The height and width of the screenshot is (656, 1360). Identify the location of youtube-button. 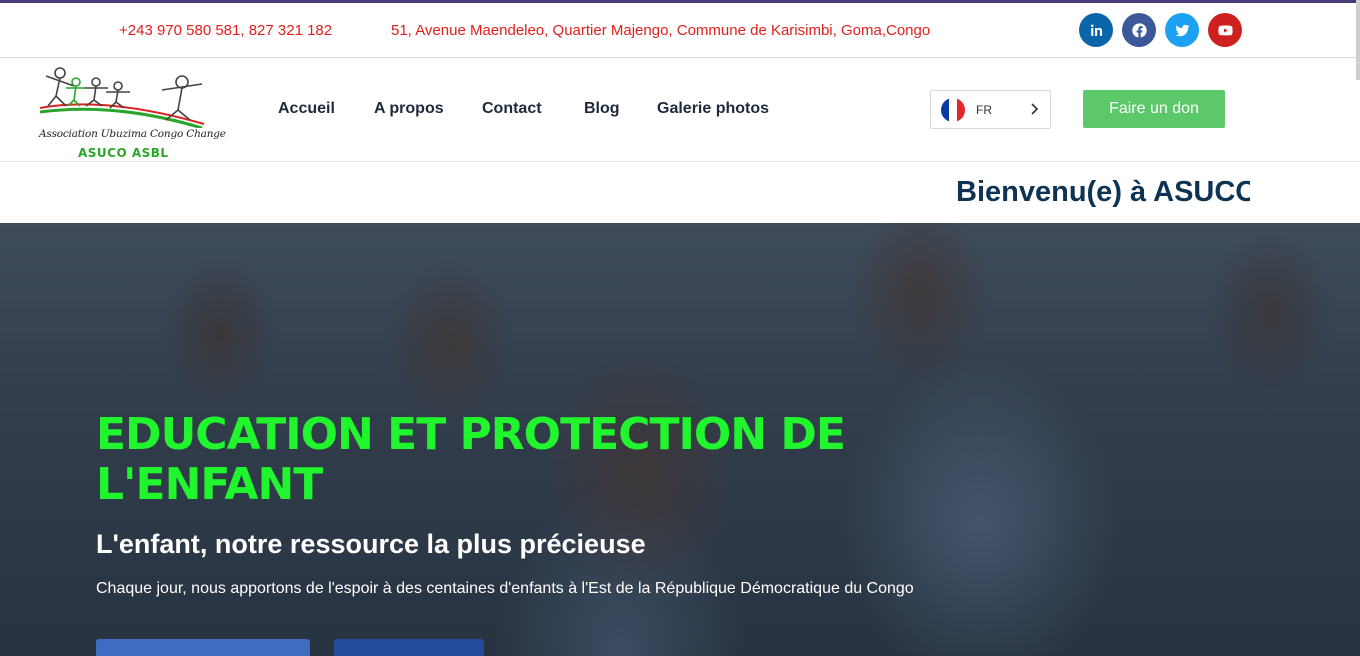
(1225, 30).